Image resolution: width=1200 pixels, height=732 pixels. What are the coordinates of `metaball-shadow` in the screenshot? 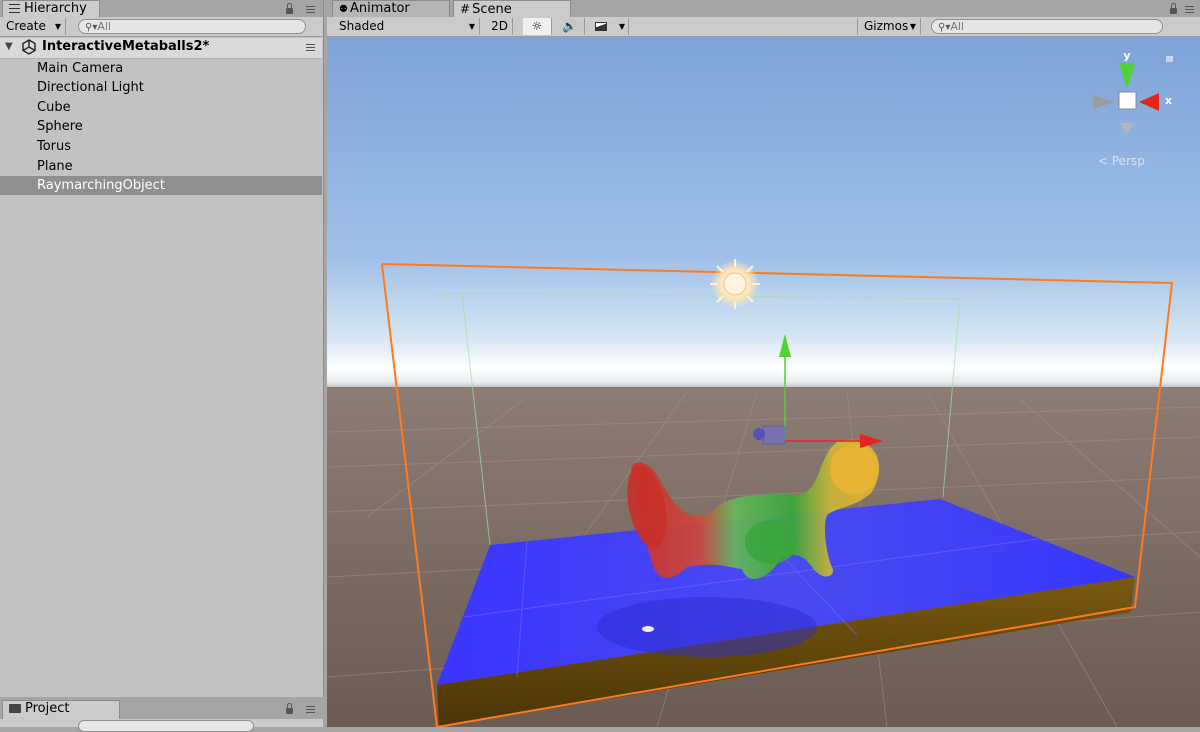 It's located at (707, 627).